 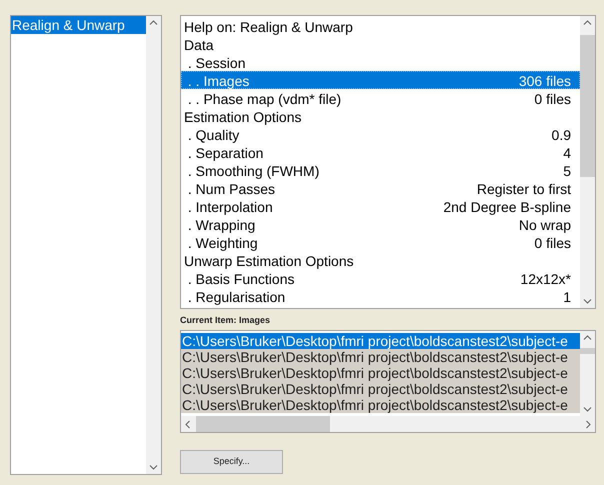 What do you see at coordinates (380, 224) in the screenshot?
I see `help-row: . Wrapping No wrap` at bounding box center [380, 224].